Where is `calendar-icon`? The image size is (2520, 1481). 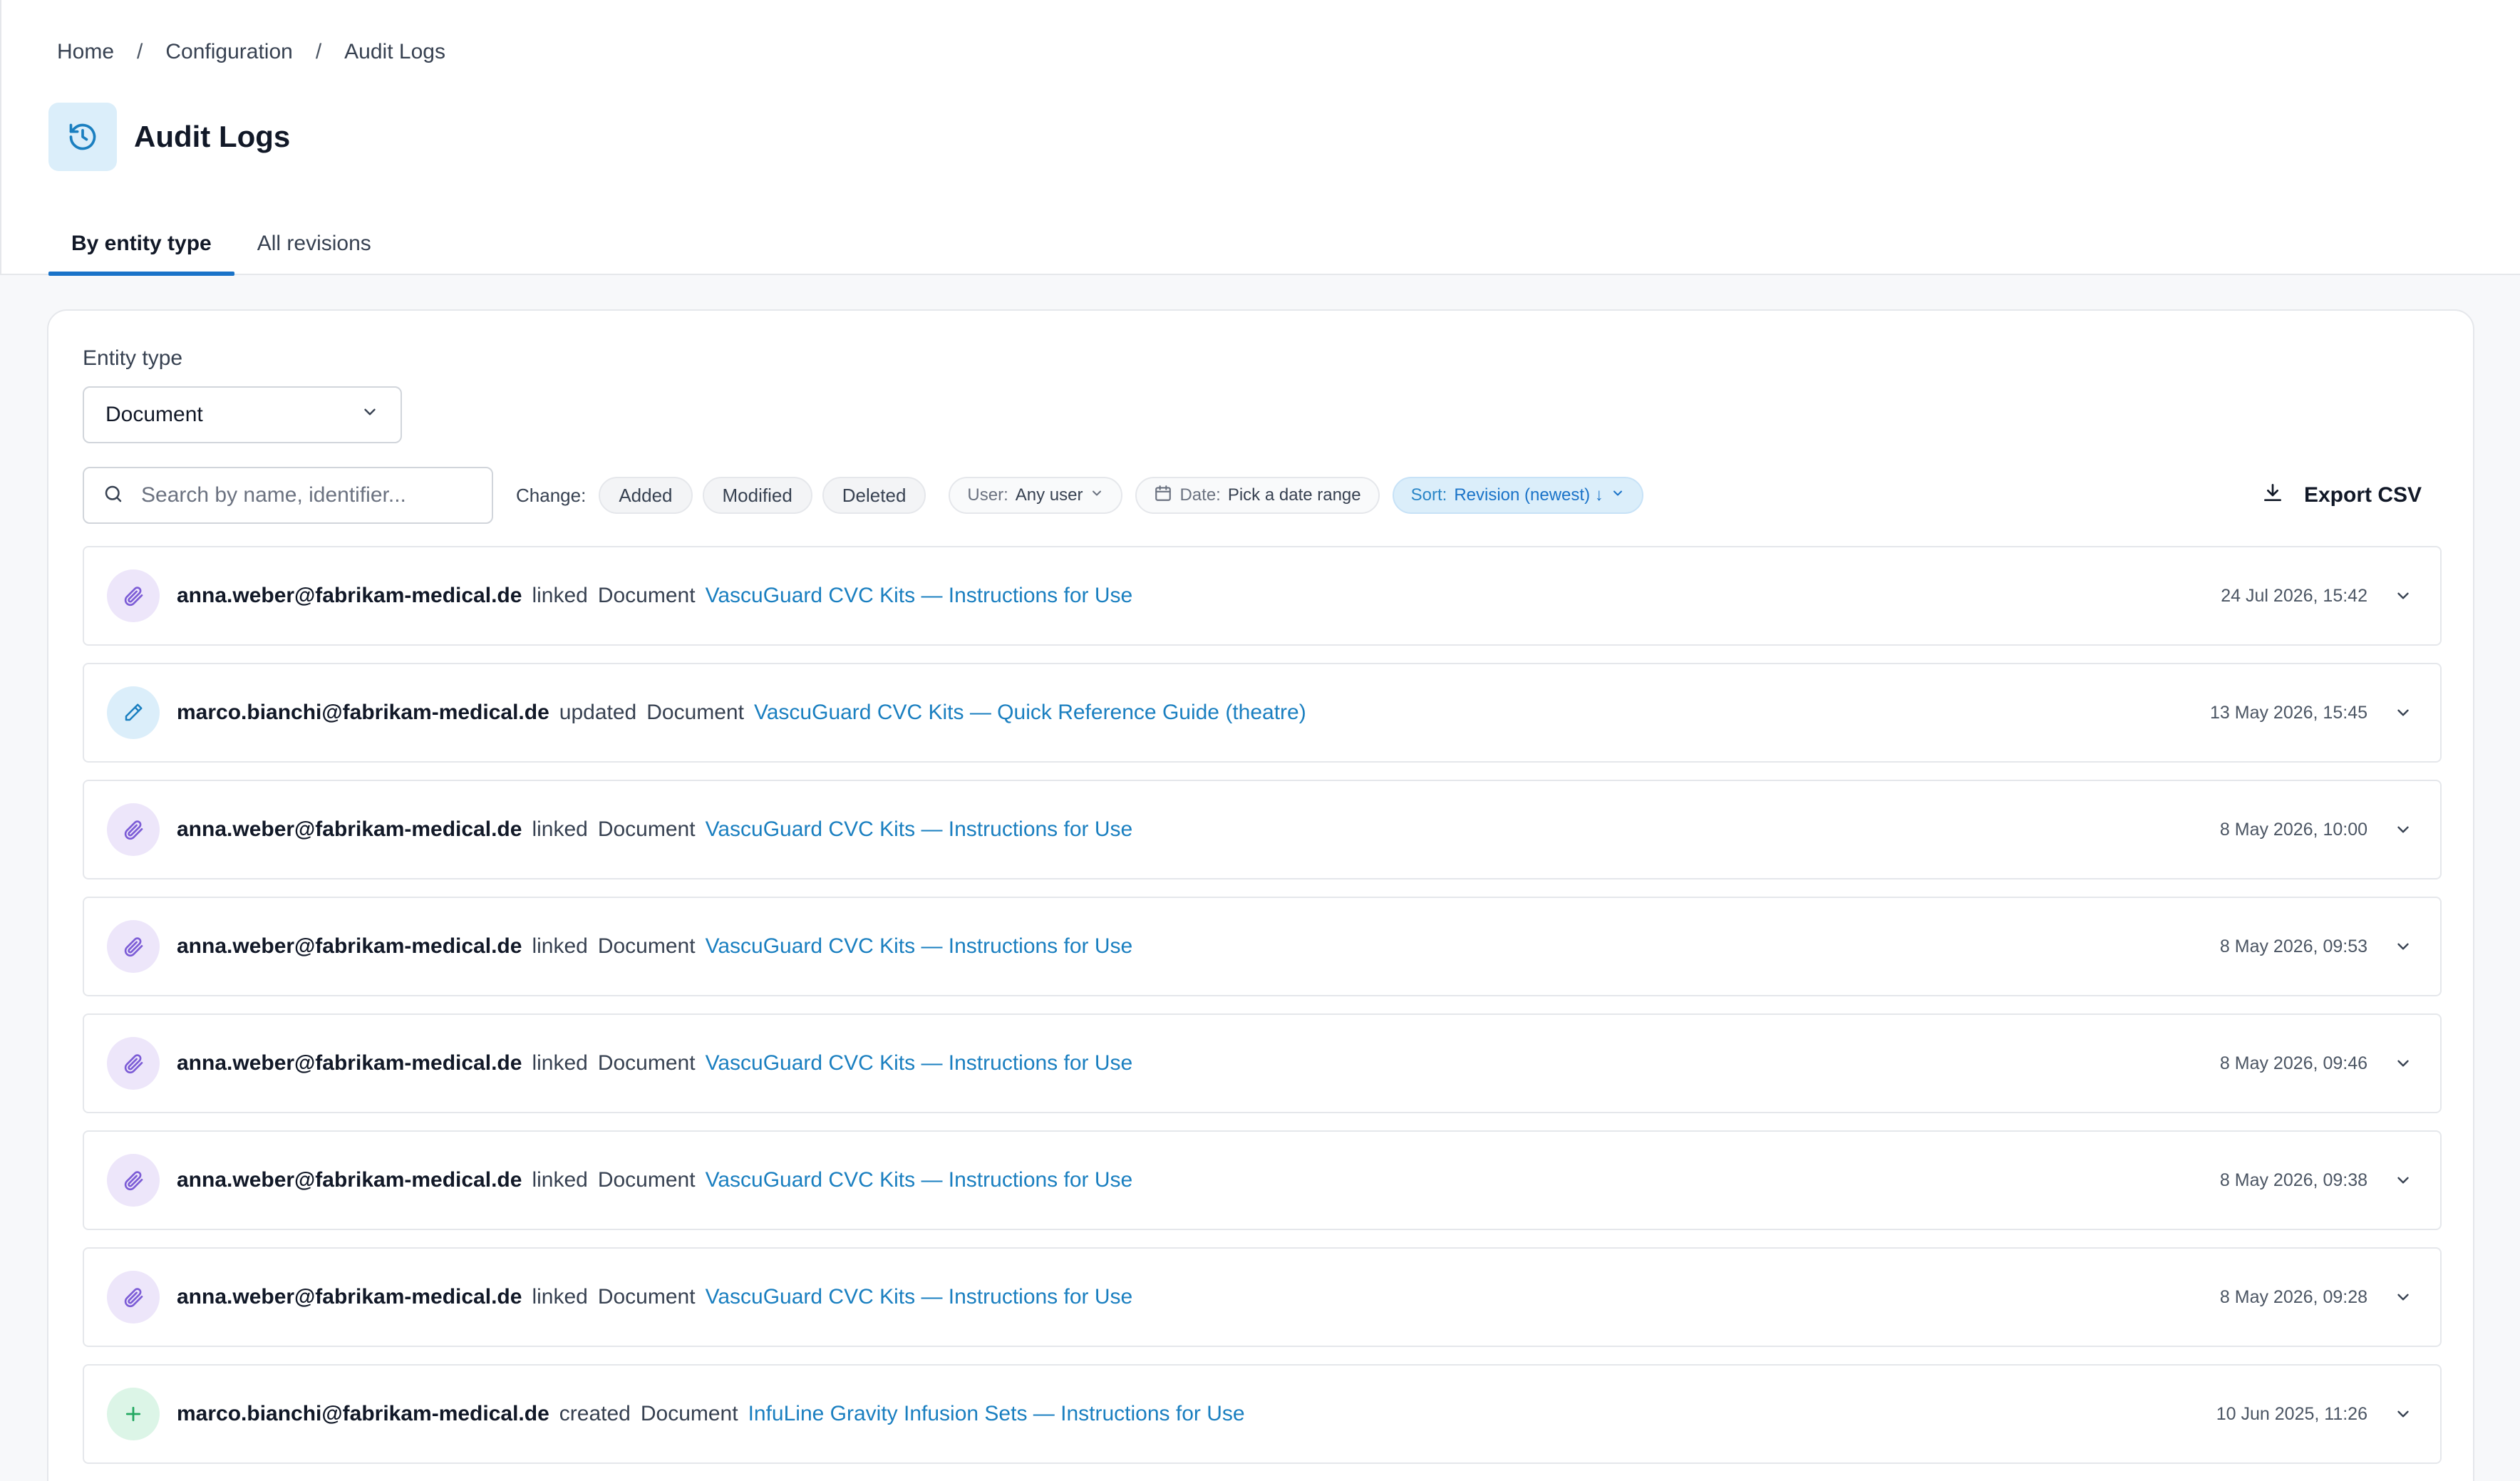
calendar-icon is located at coordinates (1163, 495).